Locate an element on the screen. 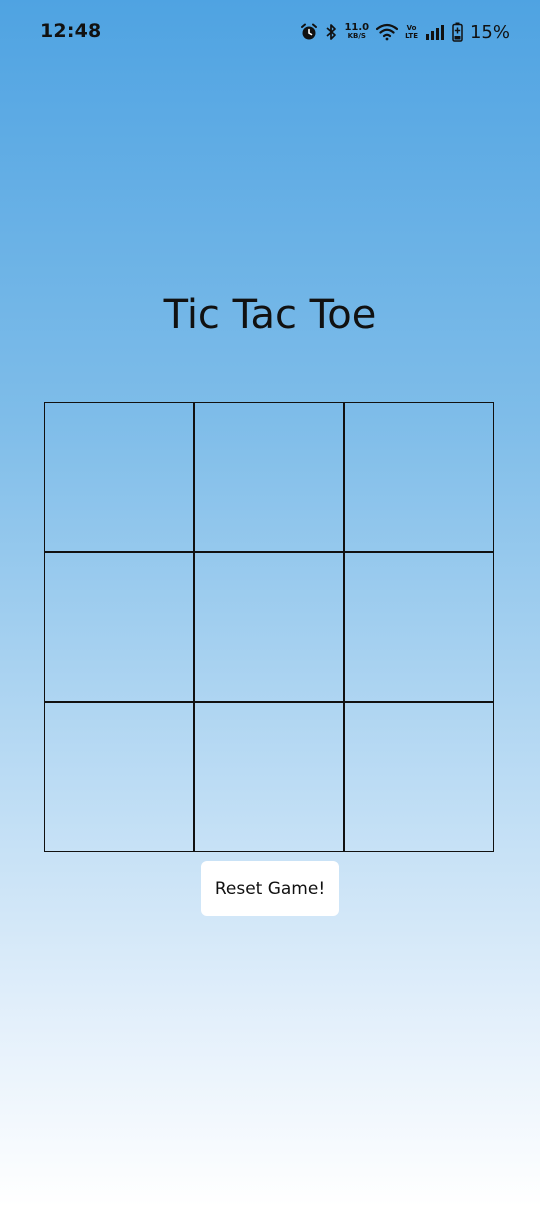 This screenshot has width=540, height=1206. reset-game-button: Reset Game! is located at coordinates (270, 888).